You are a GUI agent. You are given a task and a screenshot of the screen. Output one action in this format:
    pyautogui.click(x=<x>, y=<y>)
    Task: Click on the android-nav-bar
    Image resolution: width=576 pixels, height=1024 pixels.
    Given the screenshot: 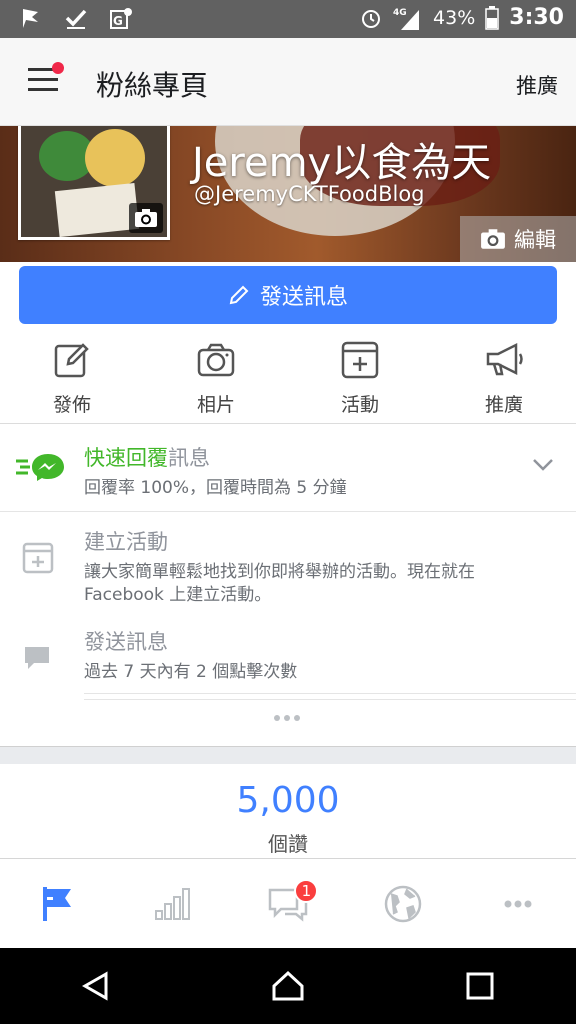 What is the action you would take?
    pyautogui.click(x=288, y=986)
    